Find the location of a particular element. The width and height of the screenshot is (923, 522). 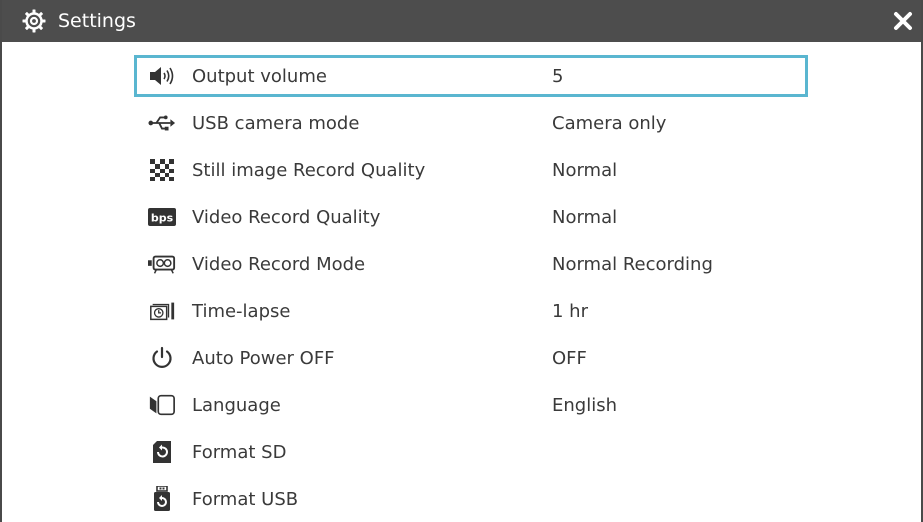

setting-time-lapse: Time-lapse 1 hr is located at coordinates (471, 311).